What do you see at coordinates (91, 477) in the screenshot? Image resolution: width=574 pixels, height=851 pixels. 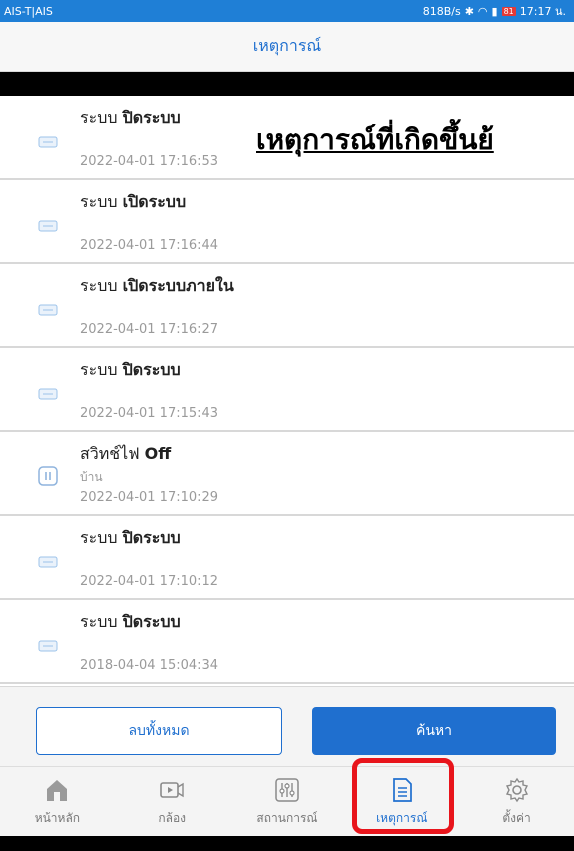 I see `event-location: บ้าน` at bounding box center [91, 477].